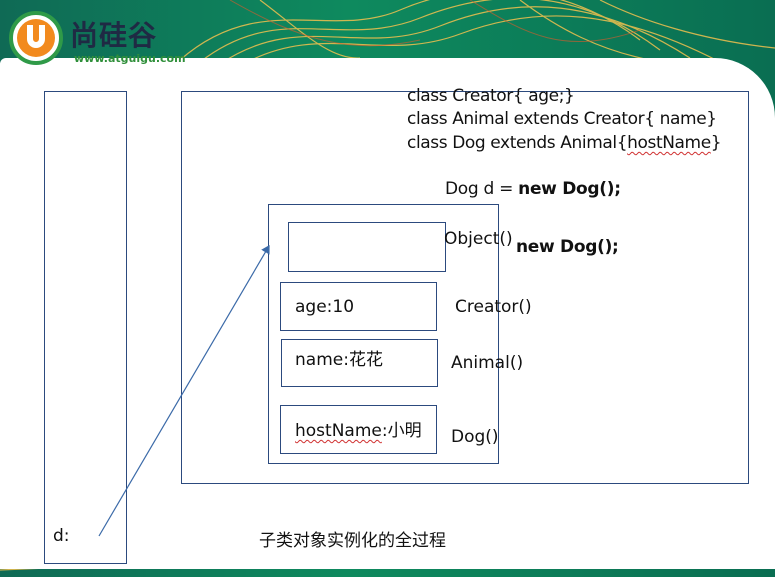 The width and height of the screenshot is (775, 577). I want to click on code-statement: Dog d = new Dog();, so click(533, 189).